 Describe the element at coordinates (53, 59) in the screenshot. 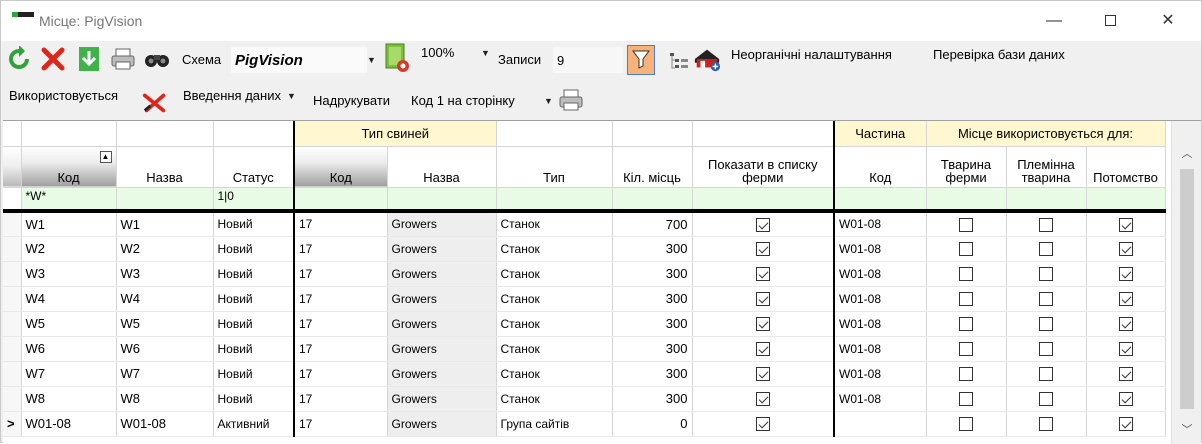

I see `delete-button` at that location.